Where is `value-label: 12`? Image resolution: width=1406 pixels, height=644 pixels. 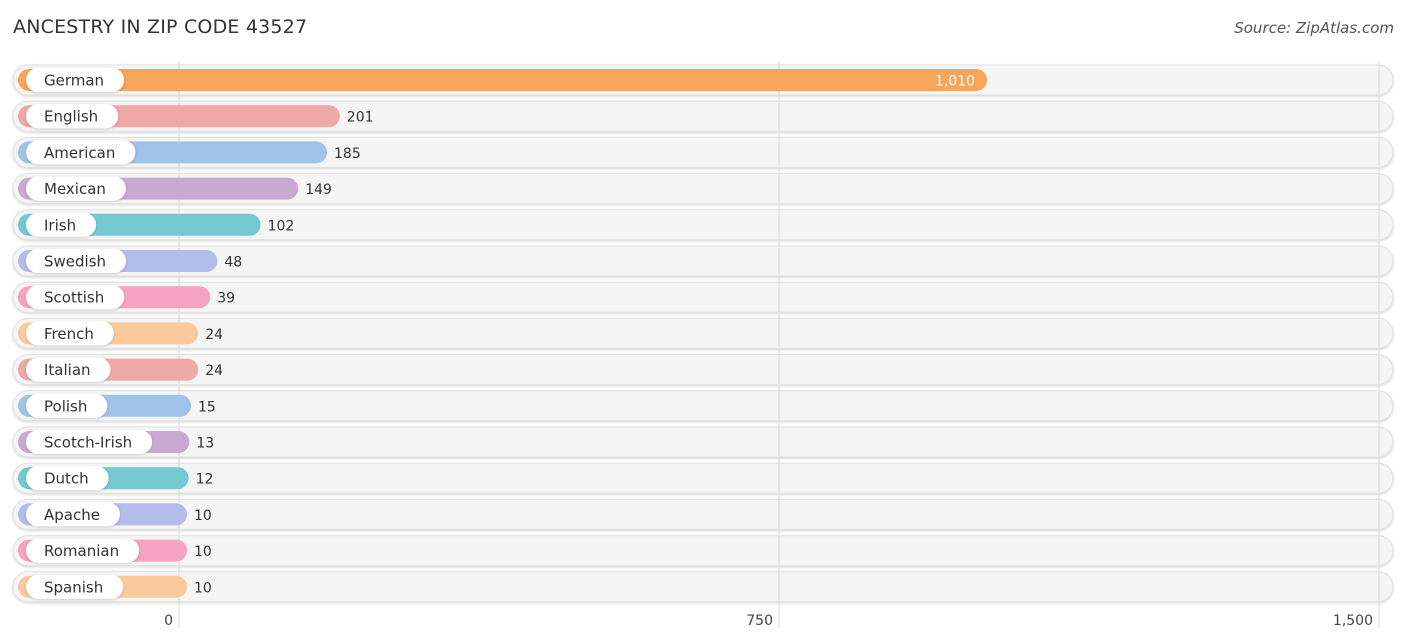 value-label: 12 is located at coordinates (205, 480).